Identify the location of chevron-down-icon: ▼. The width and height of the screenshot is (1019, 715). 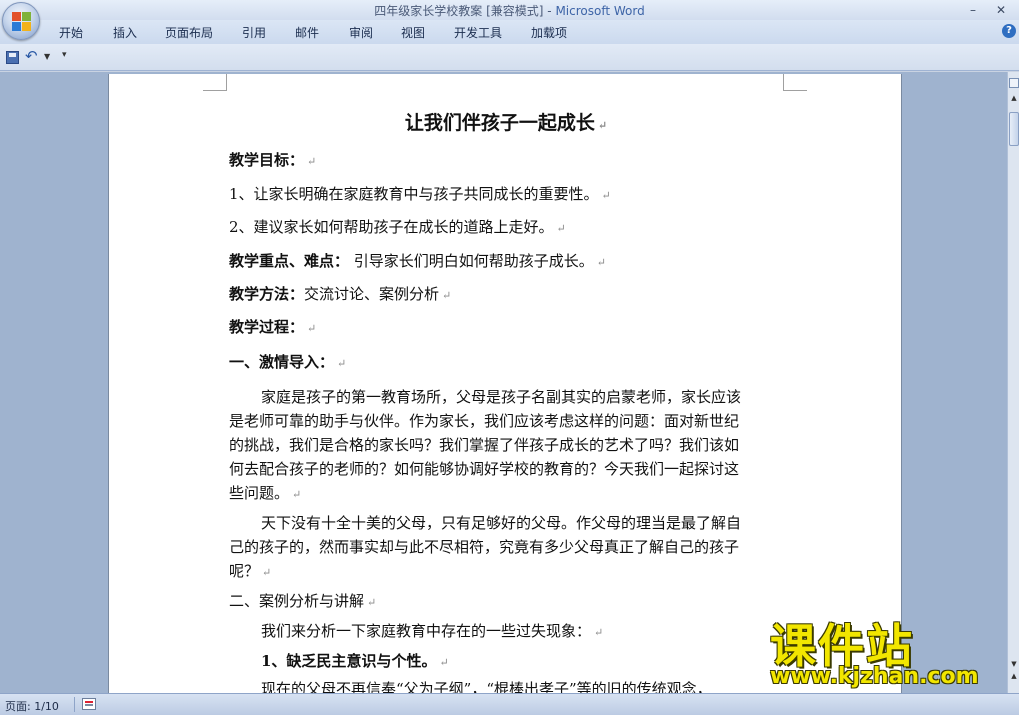
(47, 56).